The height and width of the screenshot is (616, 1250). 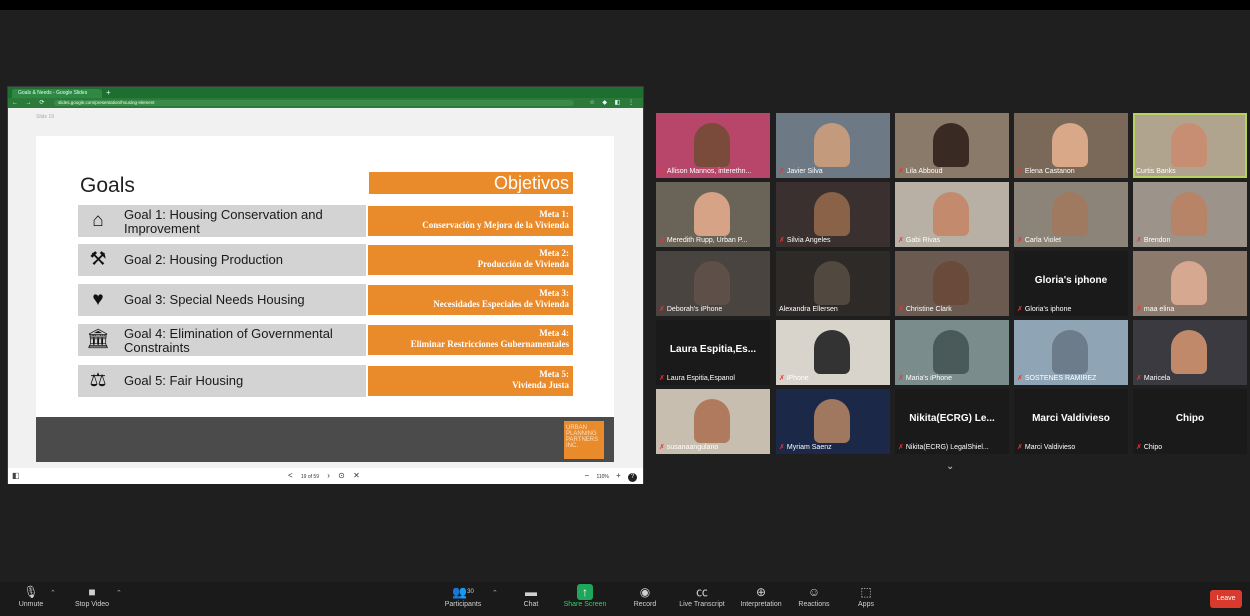 What do you see at coordinates (1071, 280) in the screenshot?
I see `participant-display-name: Gloria's iphone` at bounding box center [1071, 280].